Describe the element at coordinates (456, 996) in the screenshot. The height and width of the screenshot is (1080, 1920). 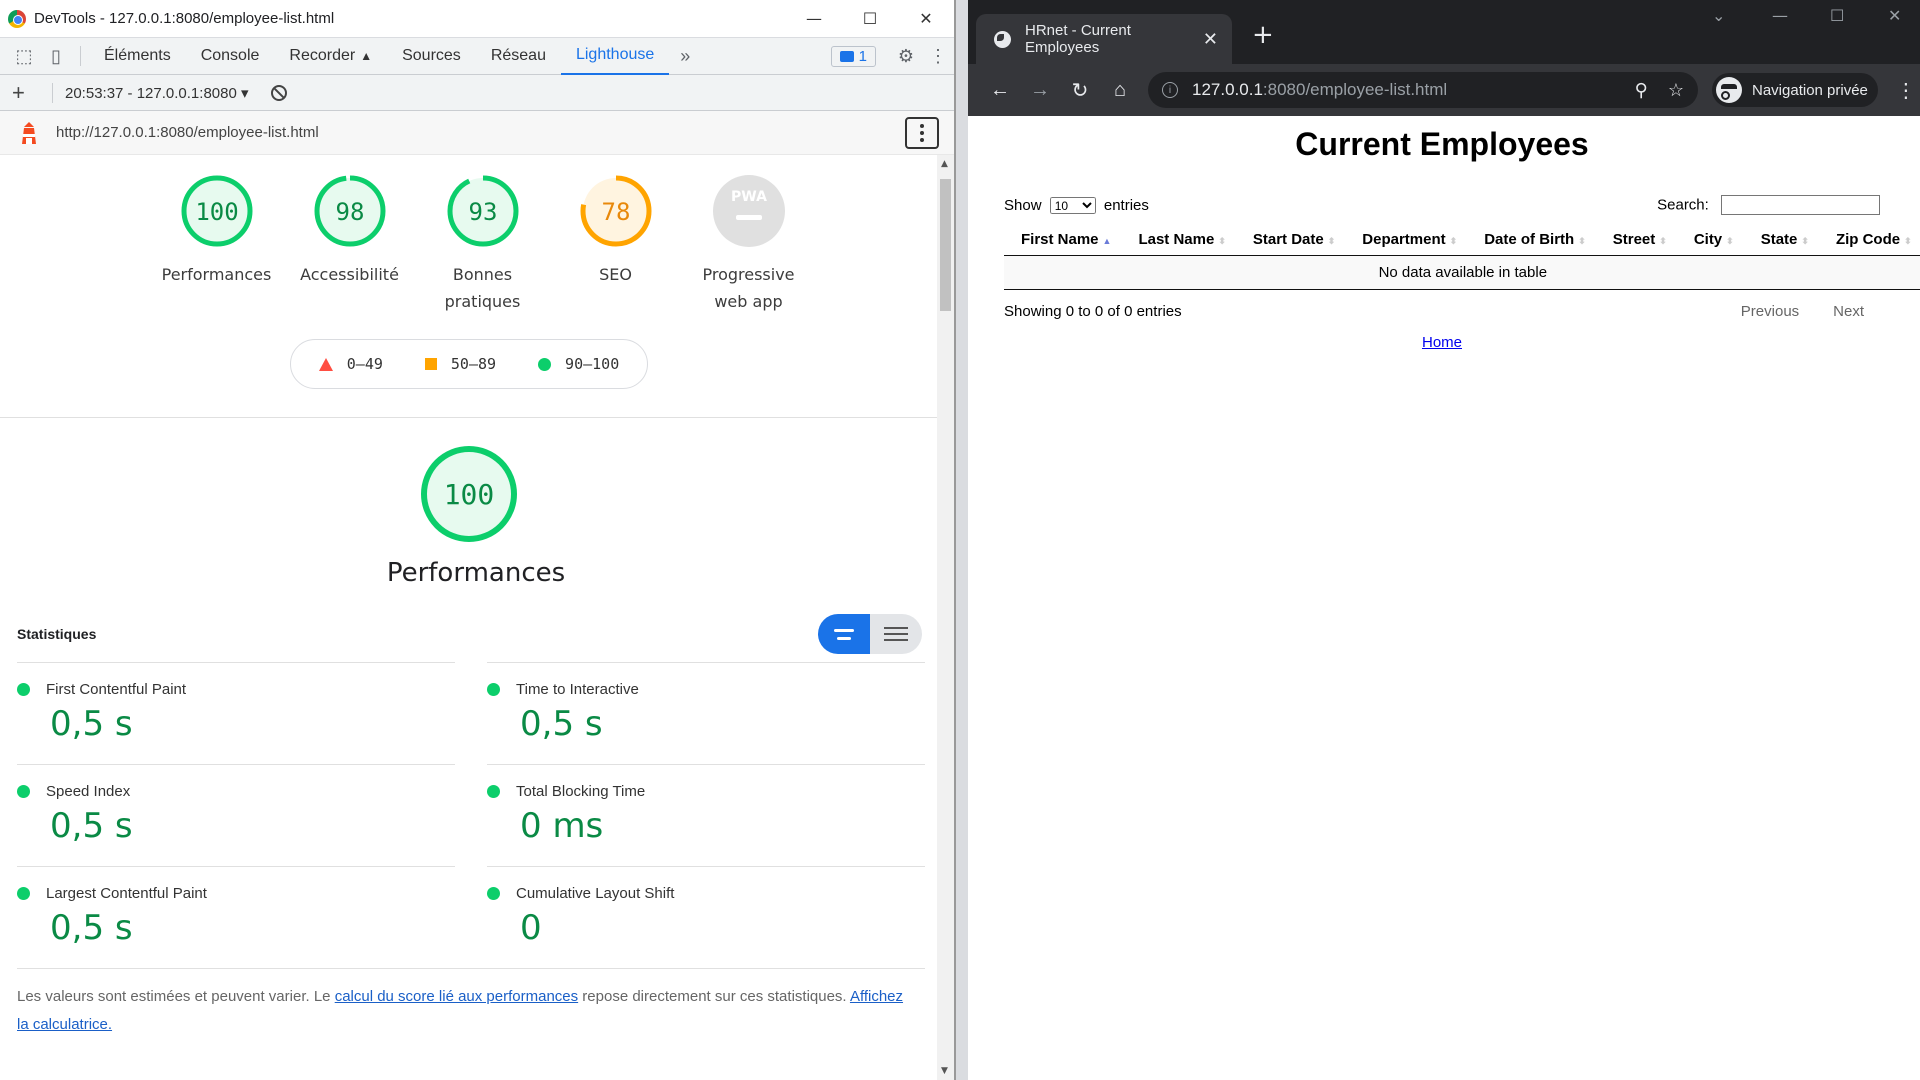
I see `score-calculation-link: calcul du score lié aux performances` at that location.